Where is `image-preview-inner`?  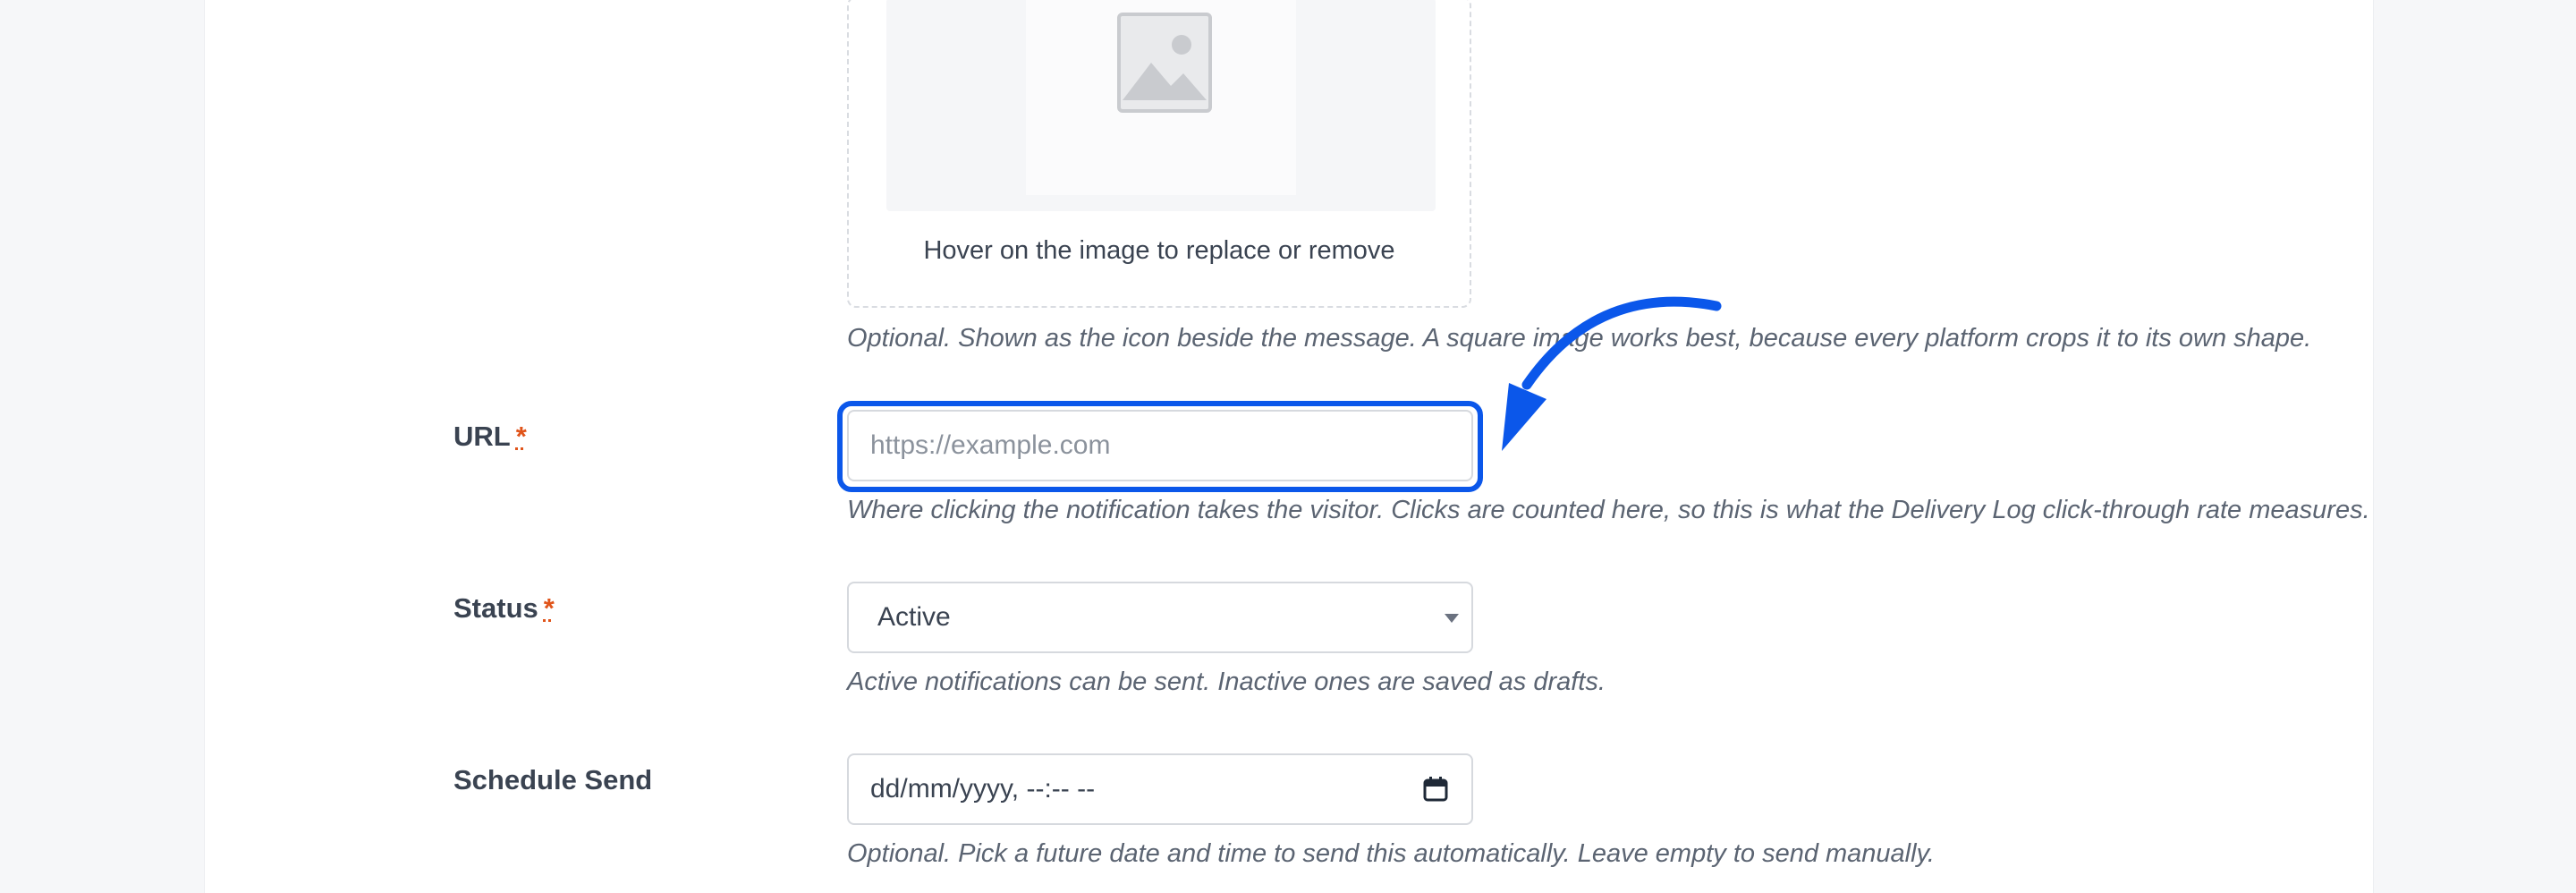 image-preview-inner is located at coordinates (1161, 97).